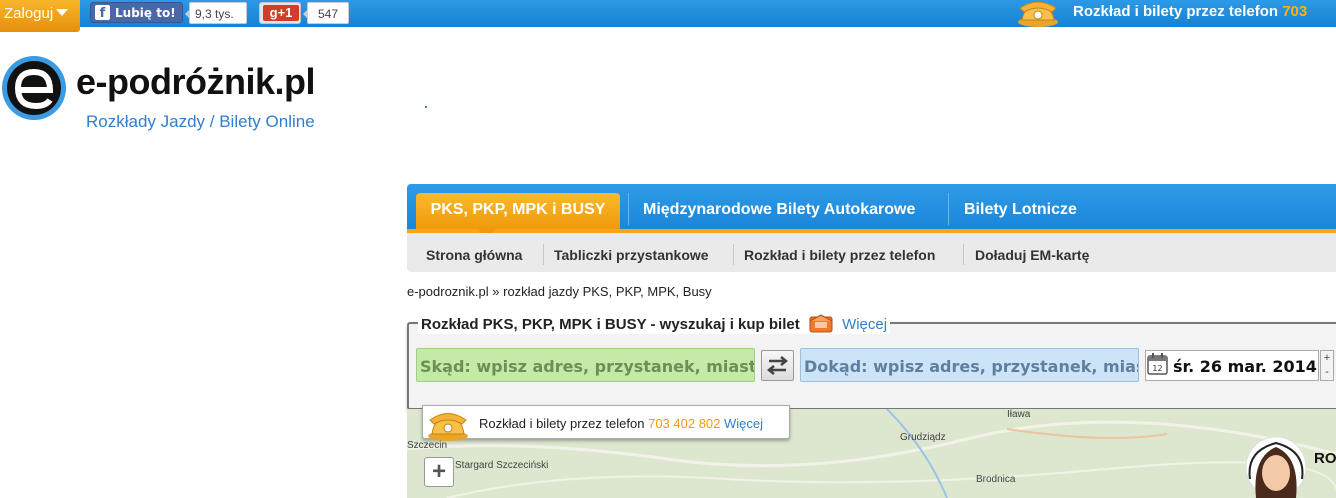 Image resolution: width=1336 pixels, height=498 pixels. What do you see at coordinates (326, 13) in the screenshot?
I see `google-plus-count: 547` at bounding box center [326, 13].